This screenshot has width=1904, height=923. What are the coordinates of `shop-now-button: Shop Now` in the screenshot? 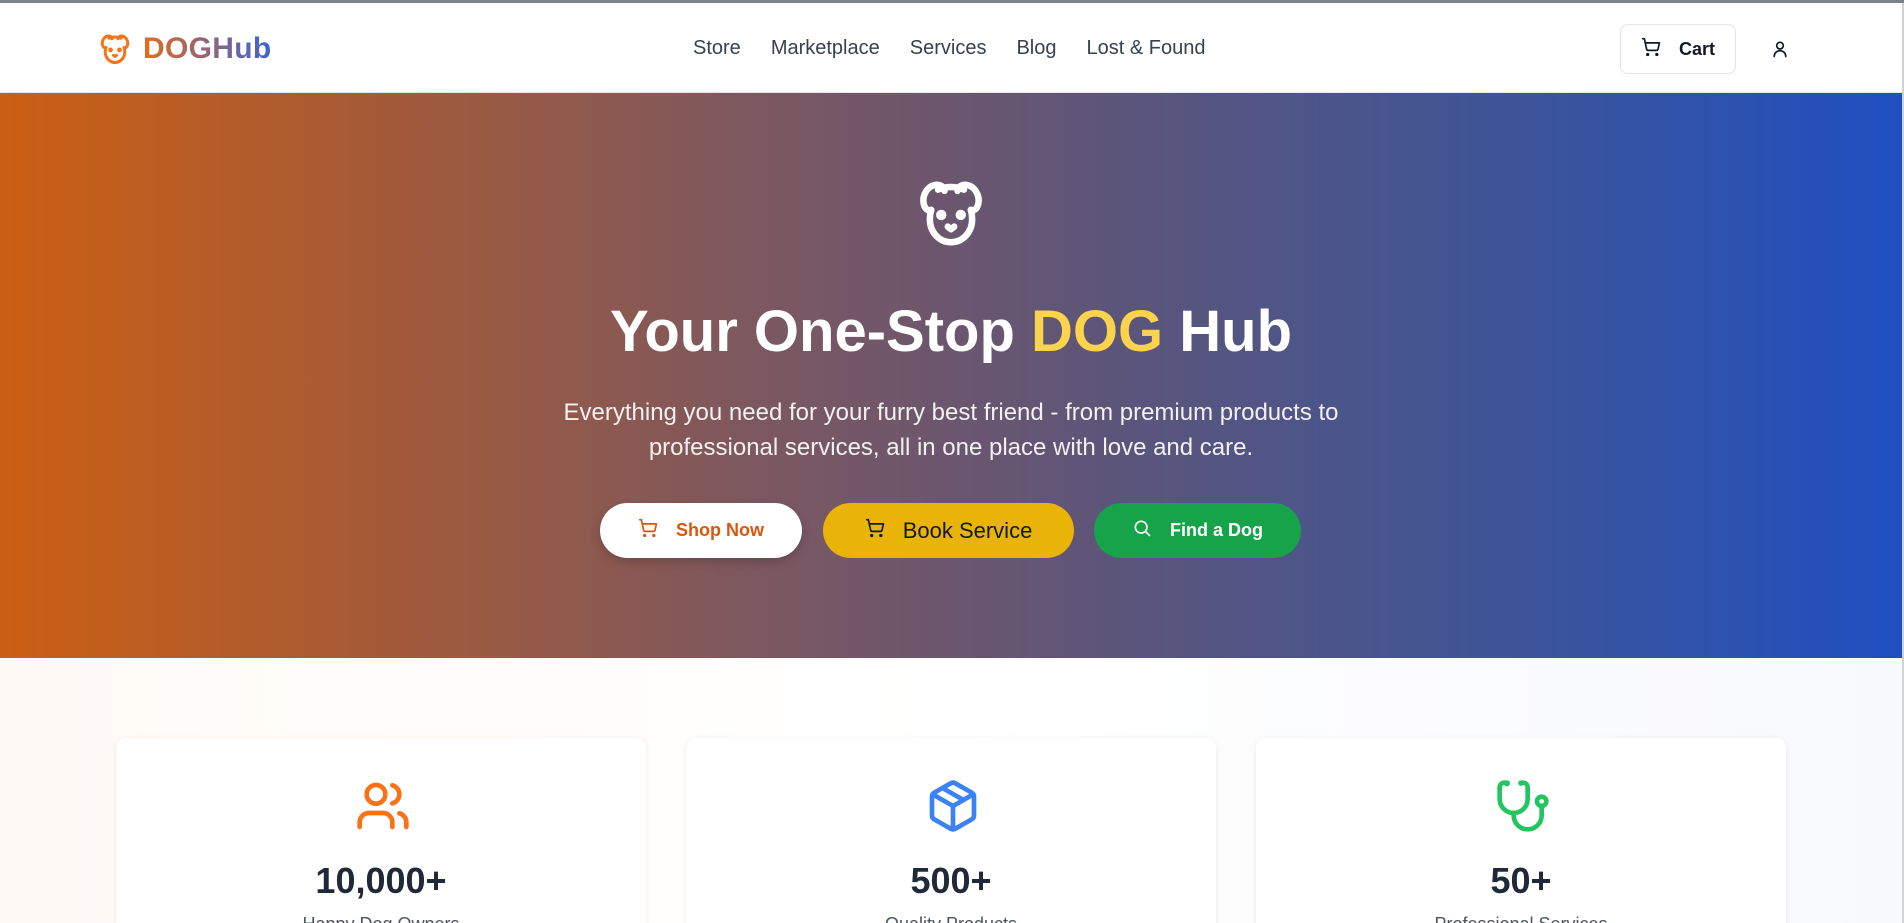 It's located at (701, 530).